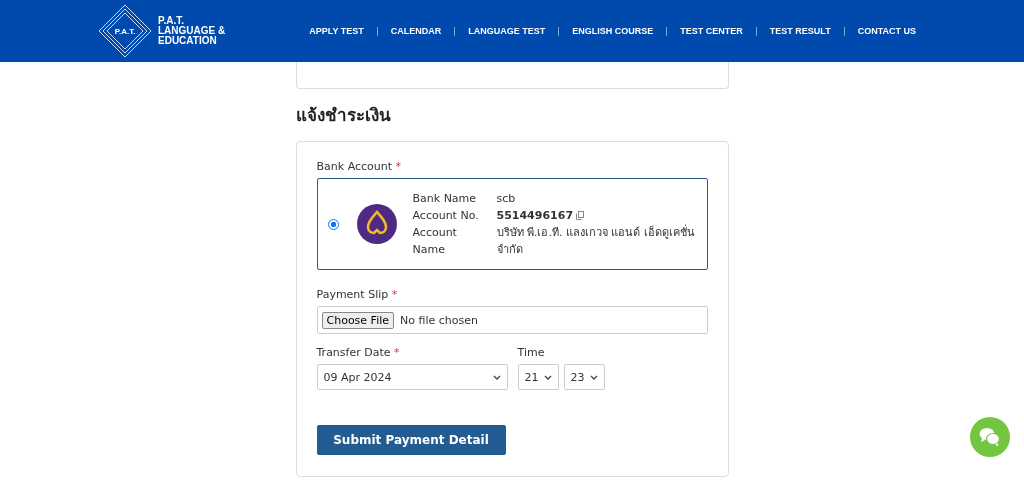 The height and width of the screenshot is (487, 1024). What do you see at coordinates (412, 377) in the screenshot?
I see `date-select: 09 Apr 2024` at bounding box center [412, 377].